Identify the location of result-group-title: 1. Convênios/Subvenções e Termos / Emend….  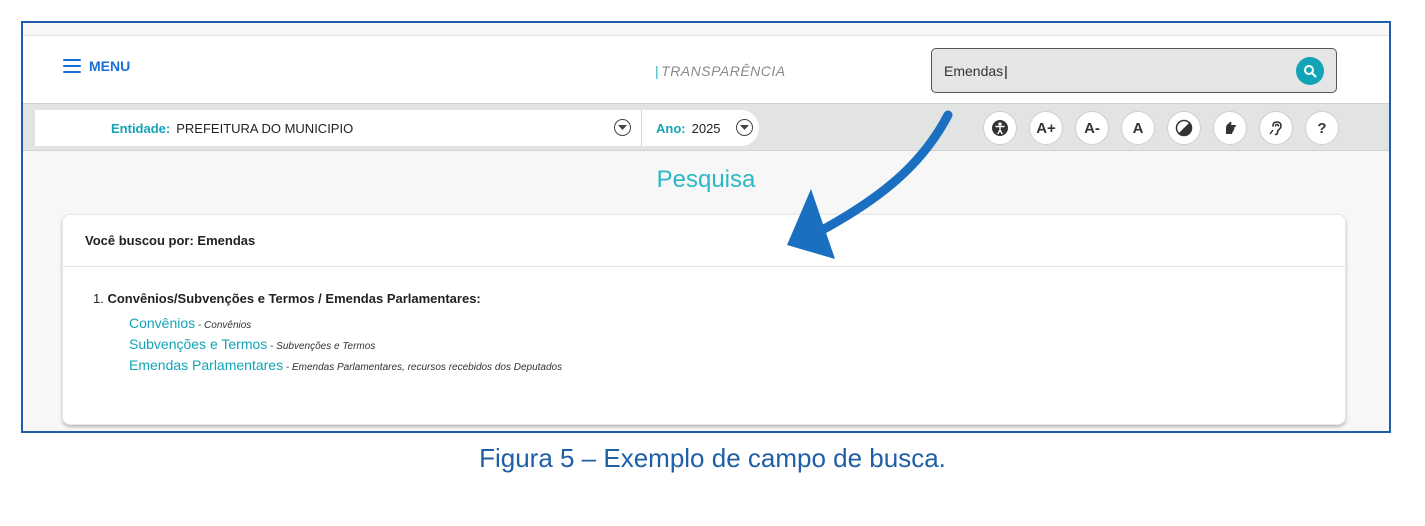
(287, 298).